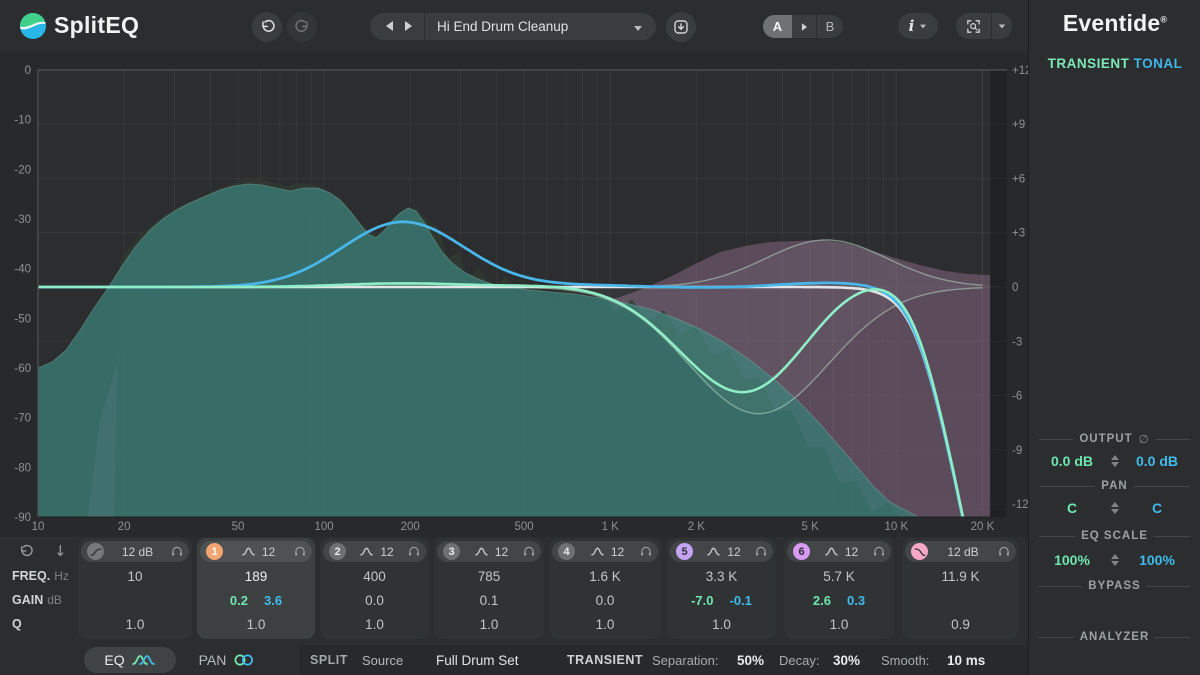  Describe the element at coordinates (741, 600) in the screenshot. I see `band-gain-tonal: -0.1` at that location.